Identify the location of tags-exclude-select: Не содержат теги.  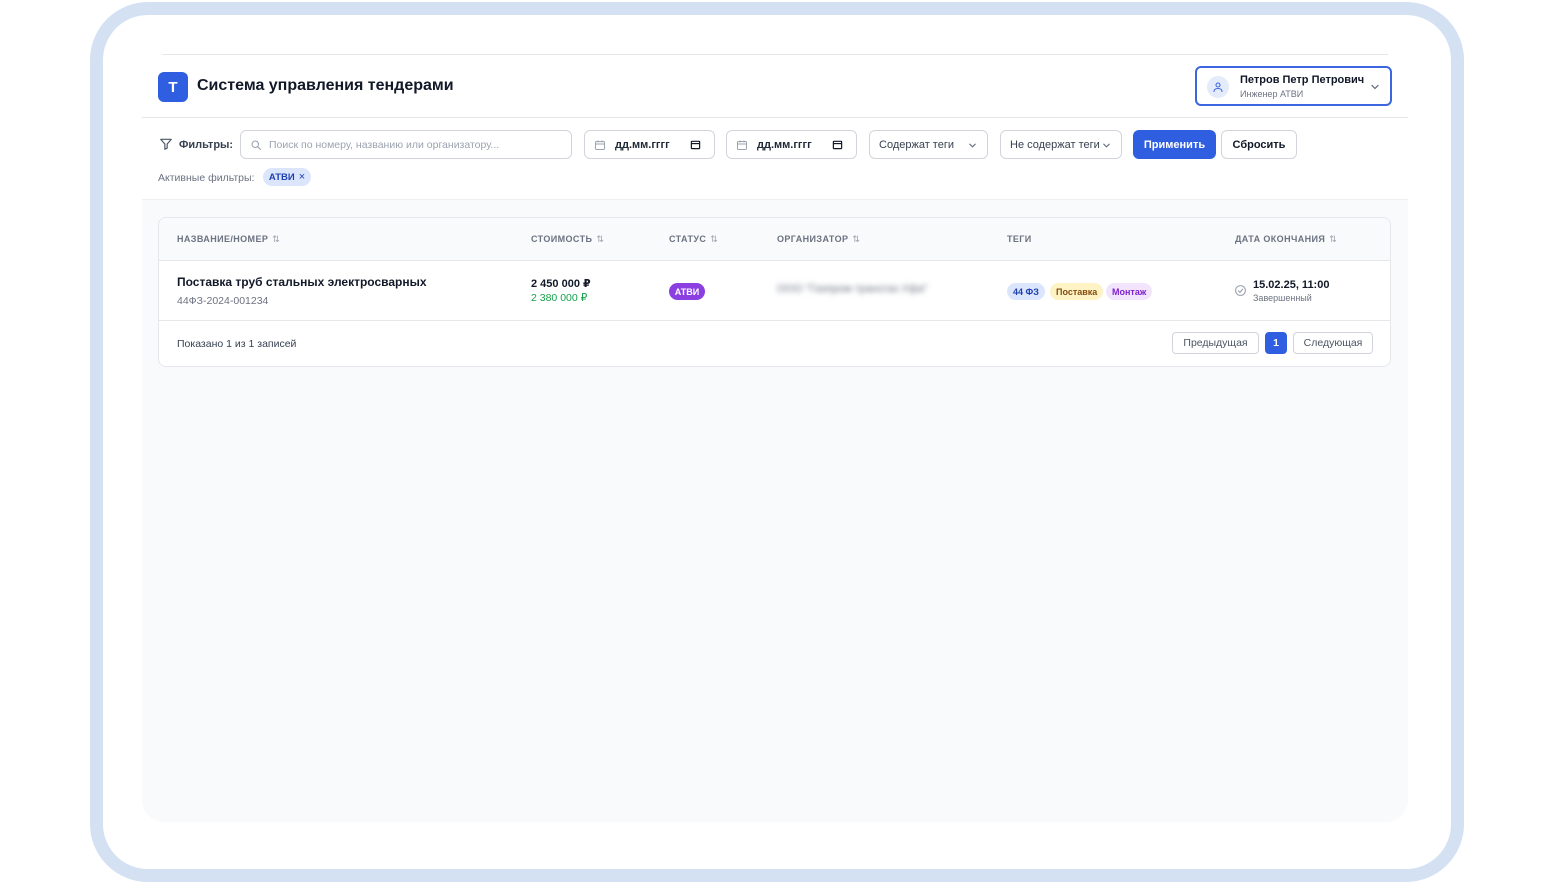
(1061, 144).